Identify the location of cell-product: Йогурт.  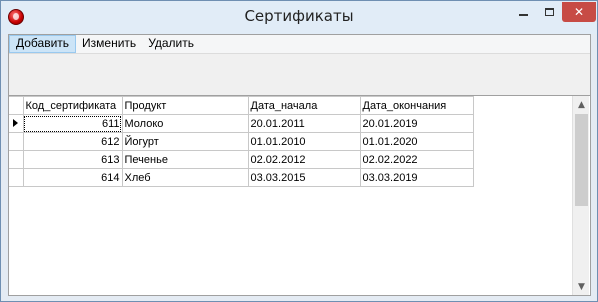
(185, 141).